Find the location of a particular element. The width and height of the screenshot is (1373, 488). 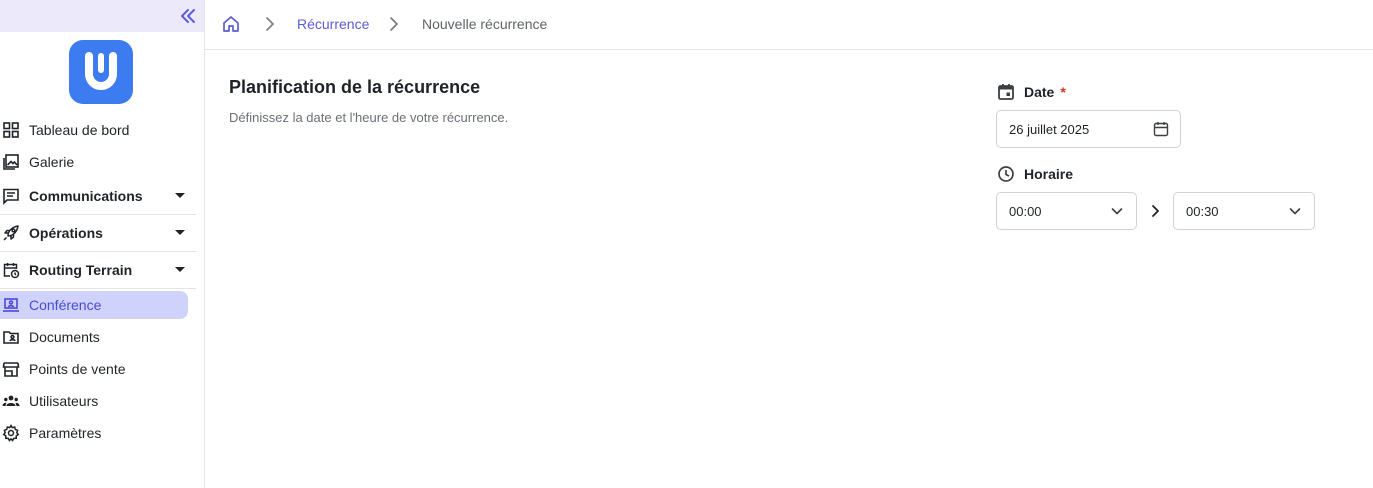

sidebar-item-conference: Conférence is located at coordinates (94, 305).